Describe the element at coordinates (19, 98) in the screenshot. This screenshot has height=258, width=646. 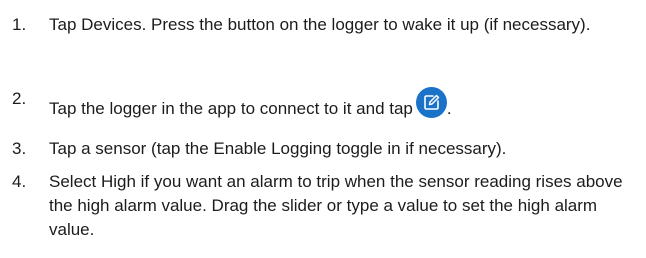
I see `step-number: 2.` at that location.